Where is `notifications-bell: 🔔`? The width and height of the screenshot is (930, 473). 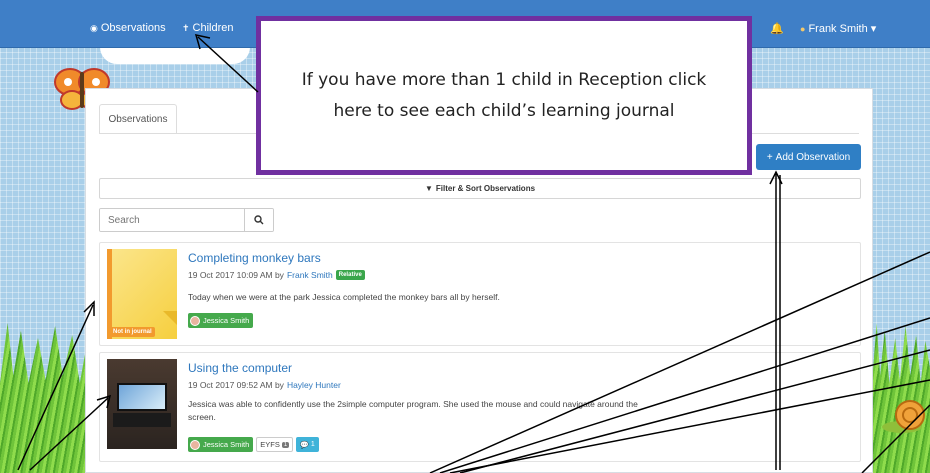
notifications-bell: 🔔 is located at coordinates (777, 28).